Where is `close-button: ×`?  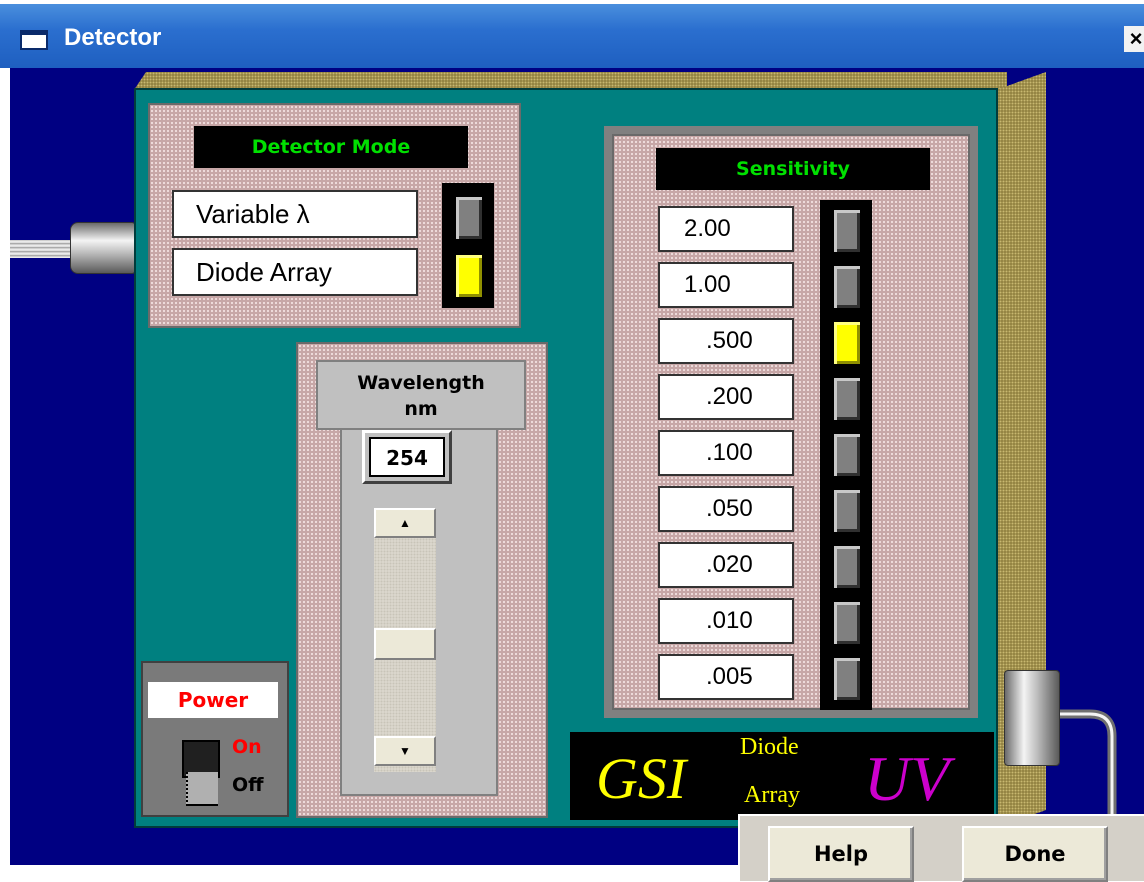 close-button: × is located at coordinates (1134, 39).